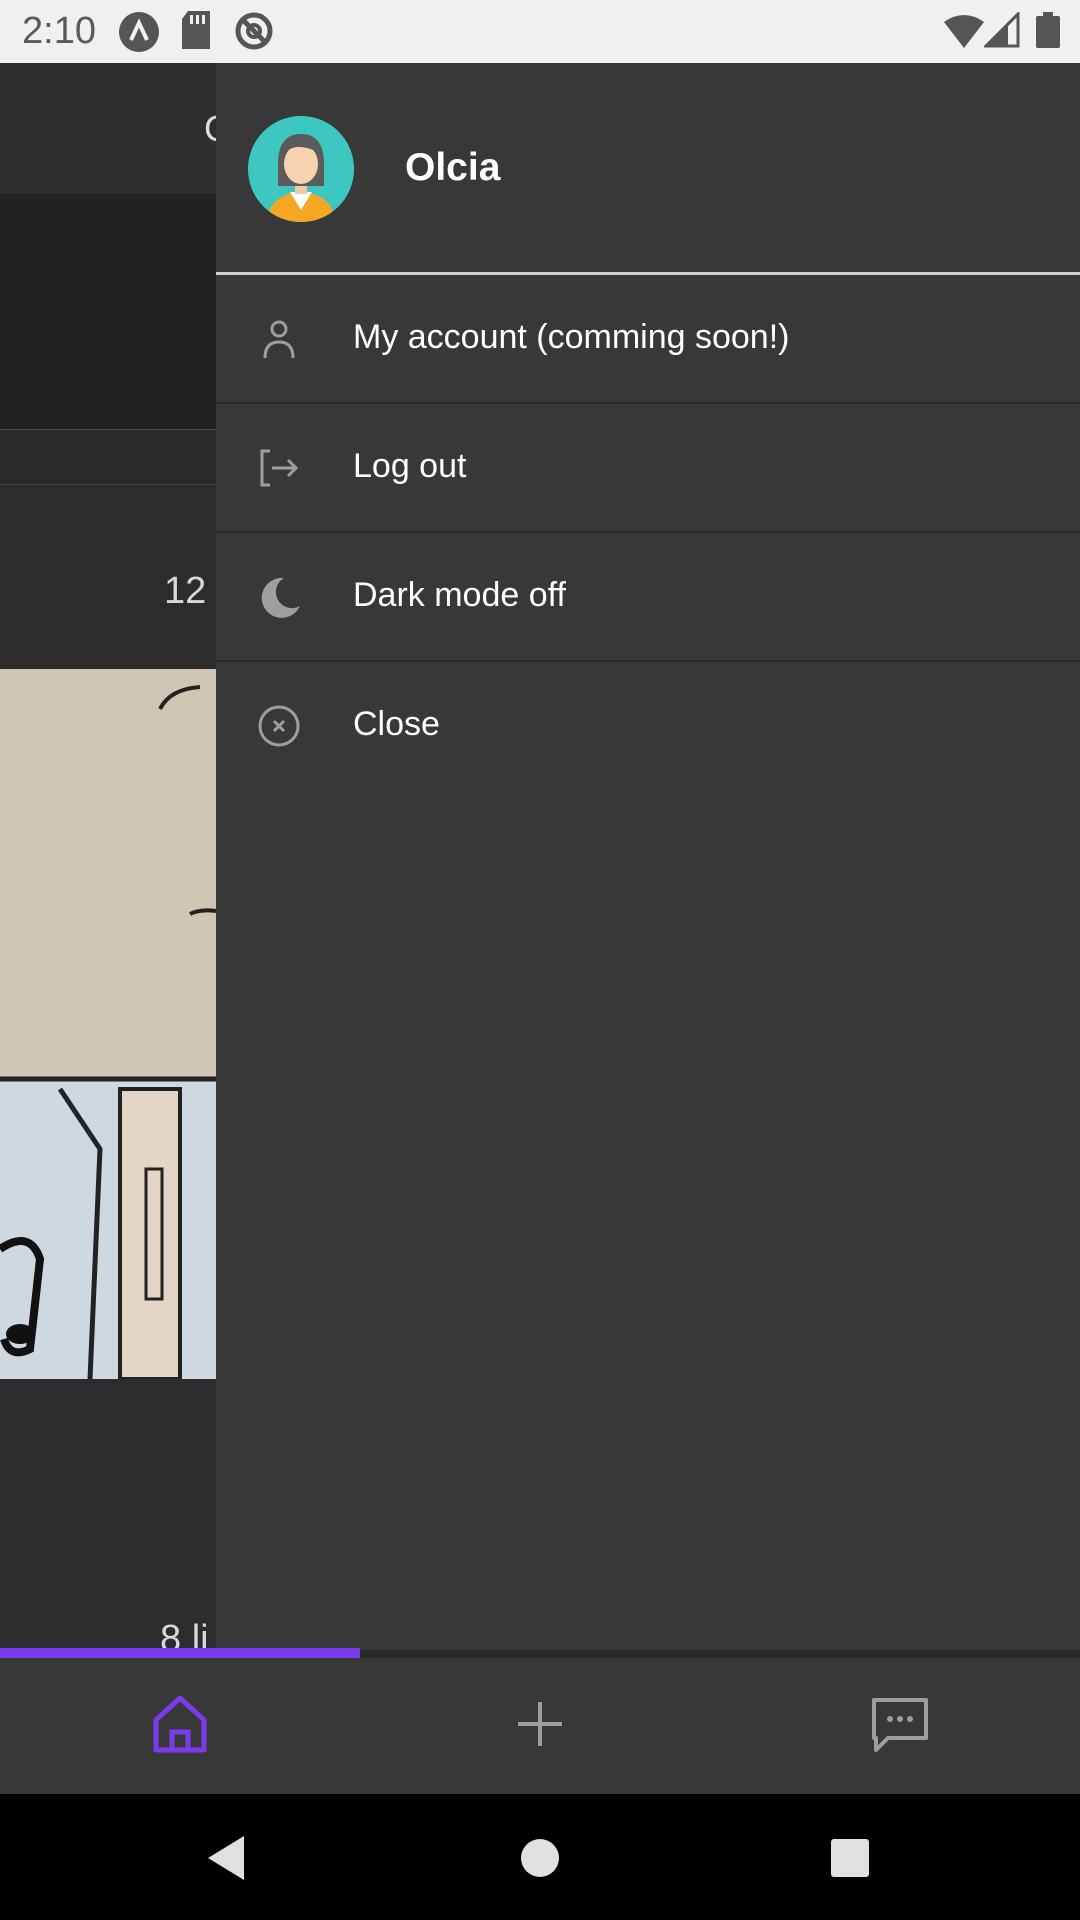  I want to click on progress-bar, so click(180, 1653).